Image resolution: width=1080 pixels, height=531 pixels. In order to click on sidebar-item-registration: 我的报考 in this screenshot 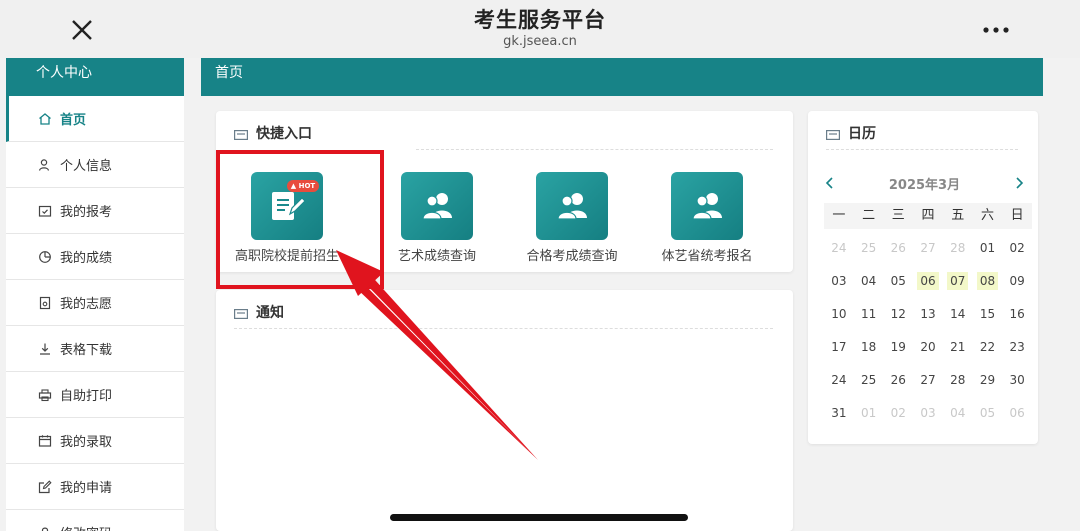, I will do `click(95, 211)`.